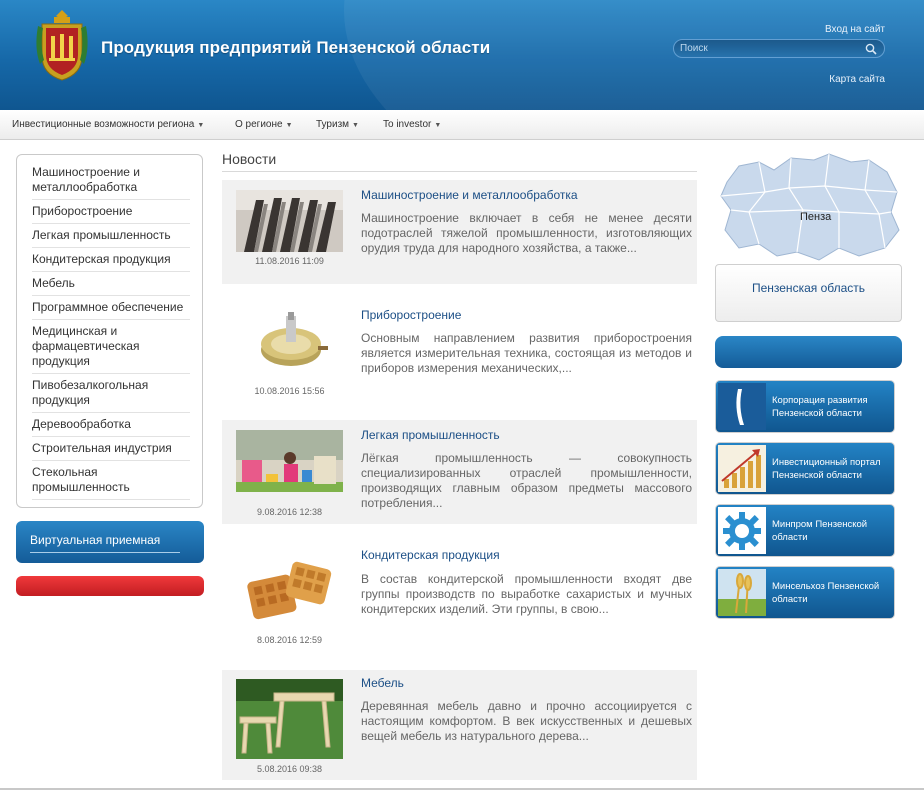  Describe the element at coordinates (111, 480) in the screenshot. I see `sidebar-item-glass: Стекольная промышленность` at that location.